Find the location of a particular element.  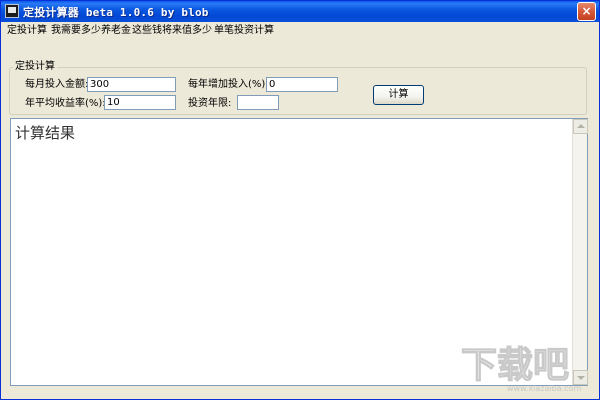

years-label: 投资年限: is located at coordinates (210, 103).